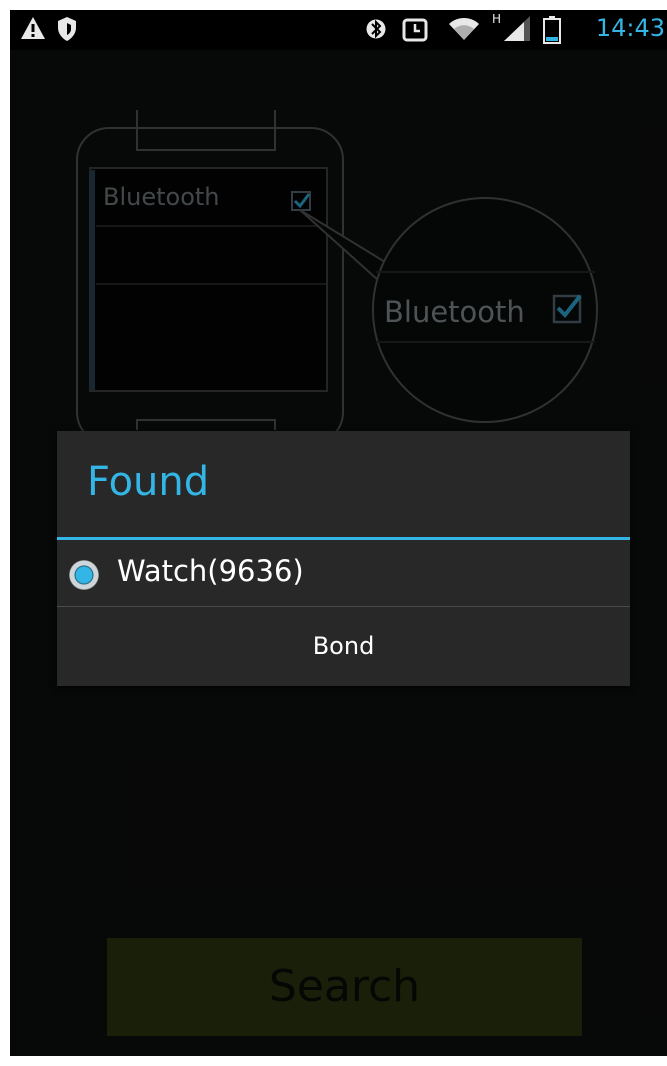 Image resolution: width=667 pixels, height=1066 pixels. Describe the element at coordinates (343, 573) in the screenshot. I see `device-list-item: Watch(9636)` at that location.